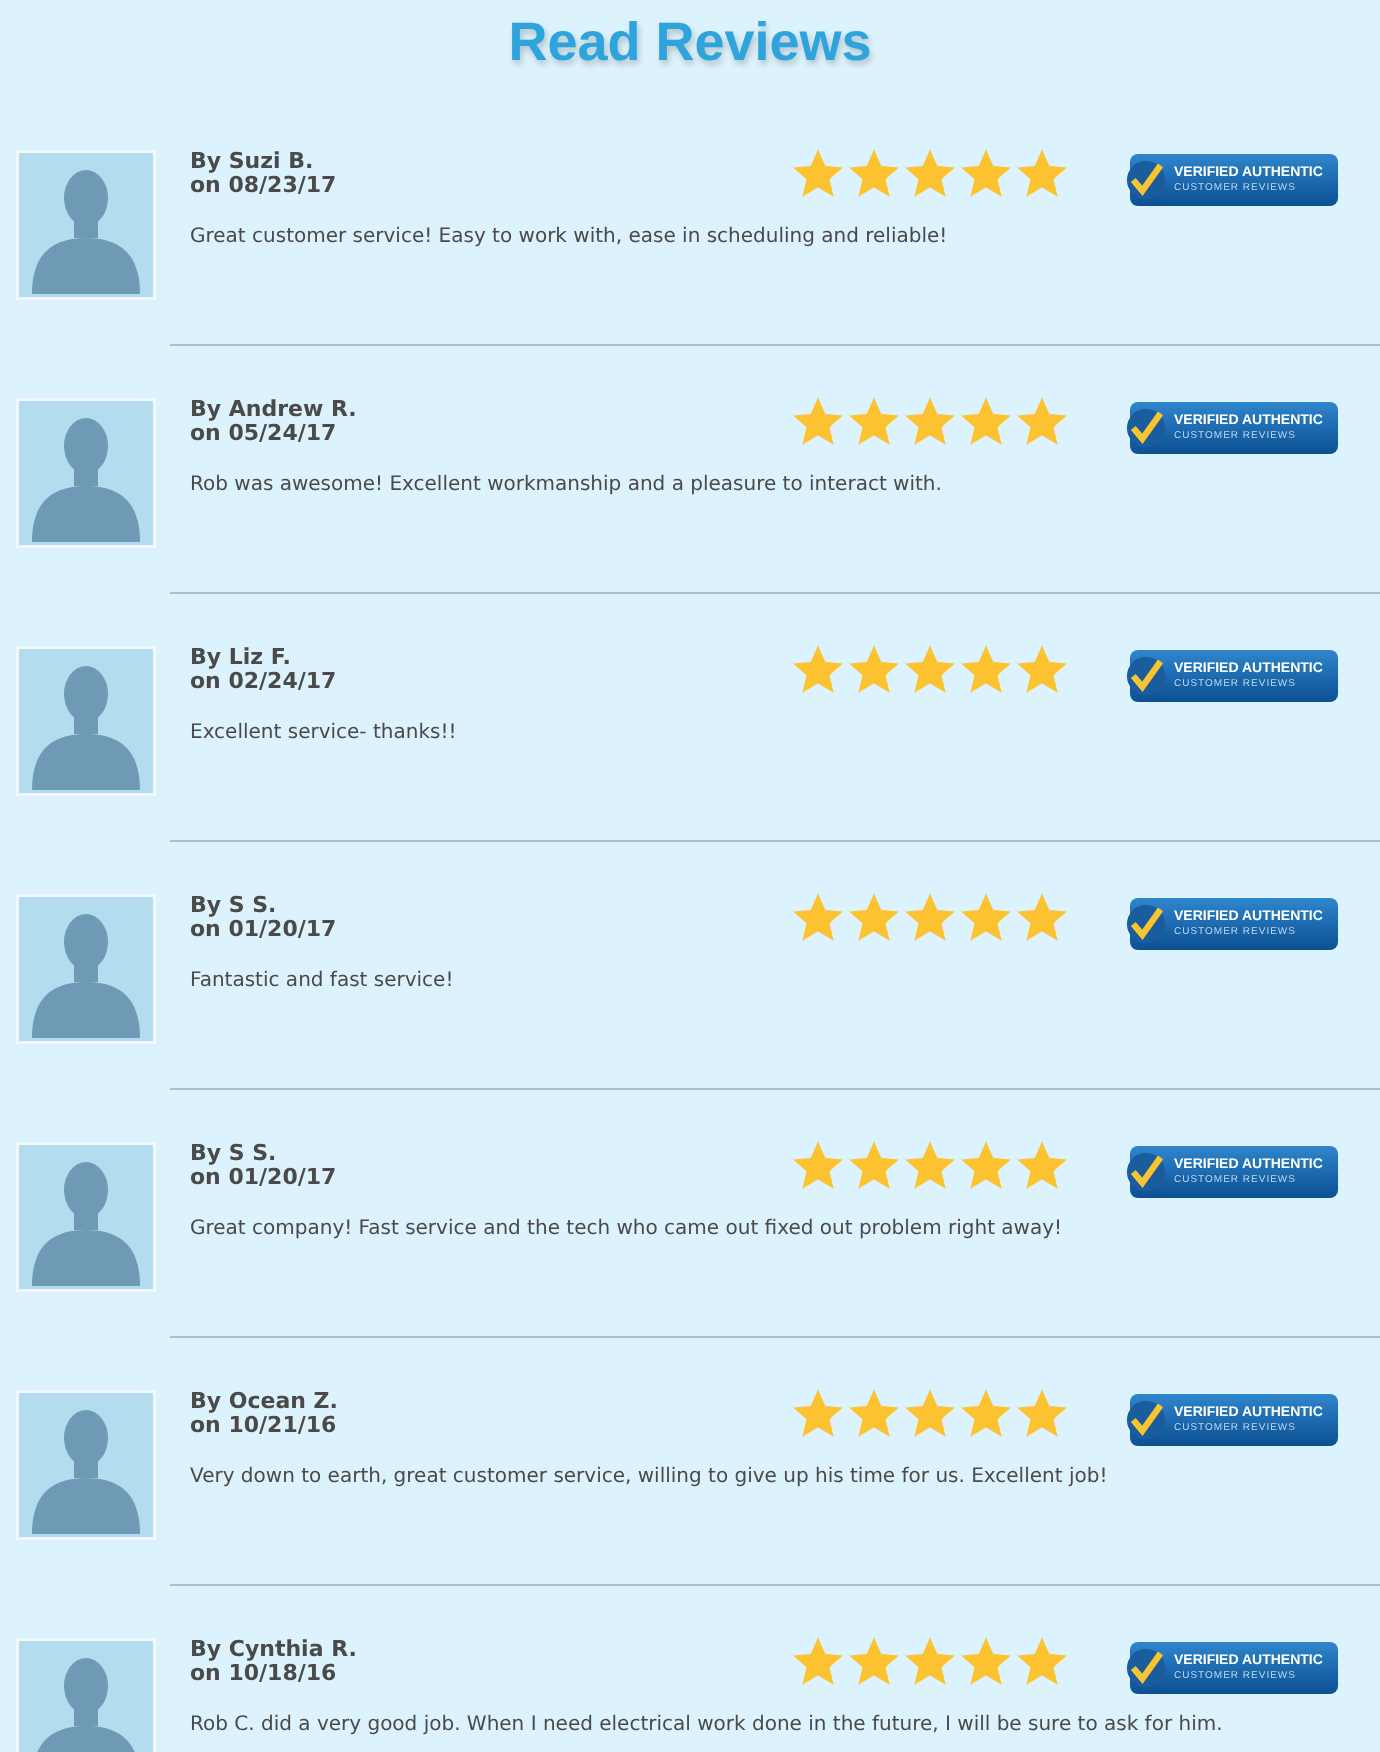 The height and width of the screenshot is (1752, 1380). I want to click on reviewer-name: By Suzi B., so click(253, 162).